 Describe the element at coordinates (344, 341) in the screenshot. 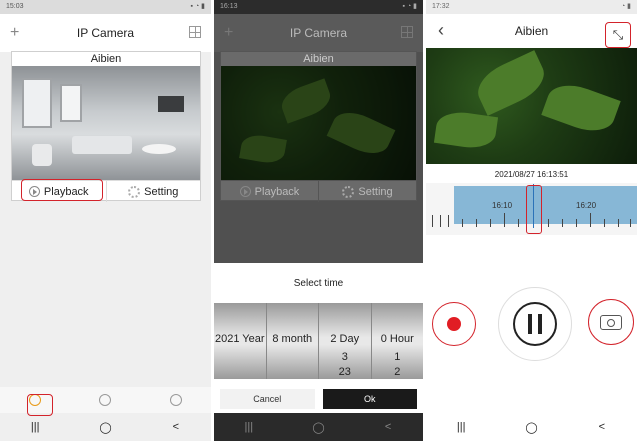

I see `day-column: 2 Day 3 23` at that location.